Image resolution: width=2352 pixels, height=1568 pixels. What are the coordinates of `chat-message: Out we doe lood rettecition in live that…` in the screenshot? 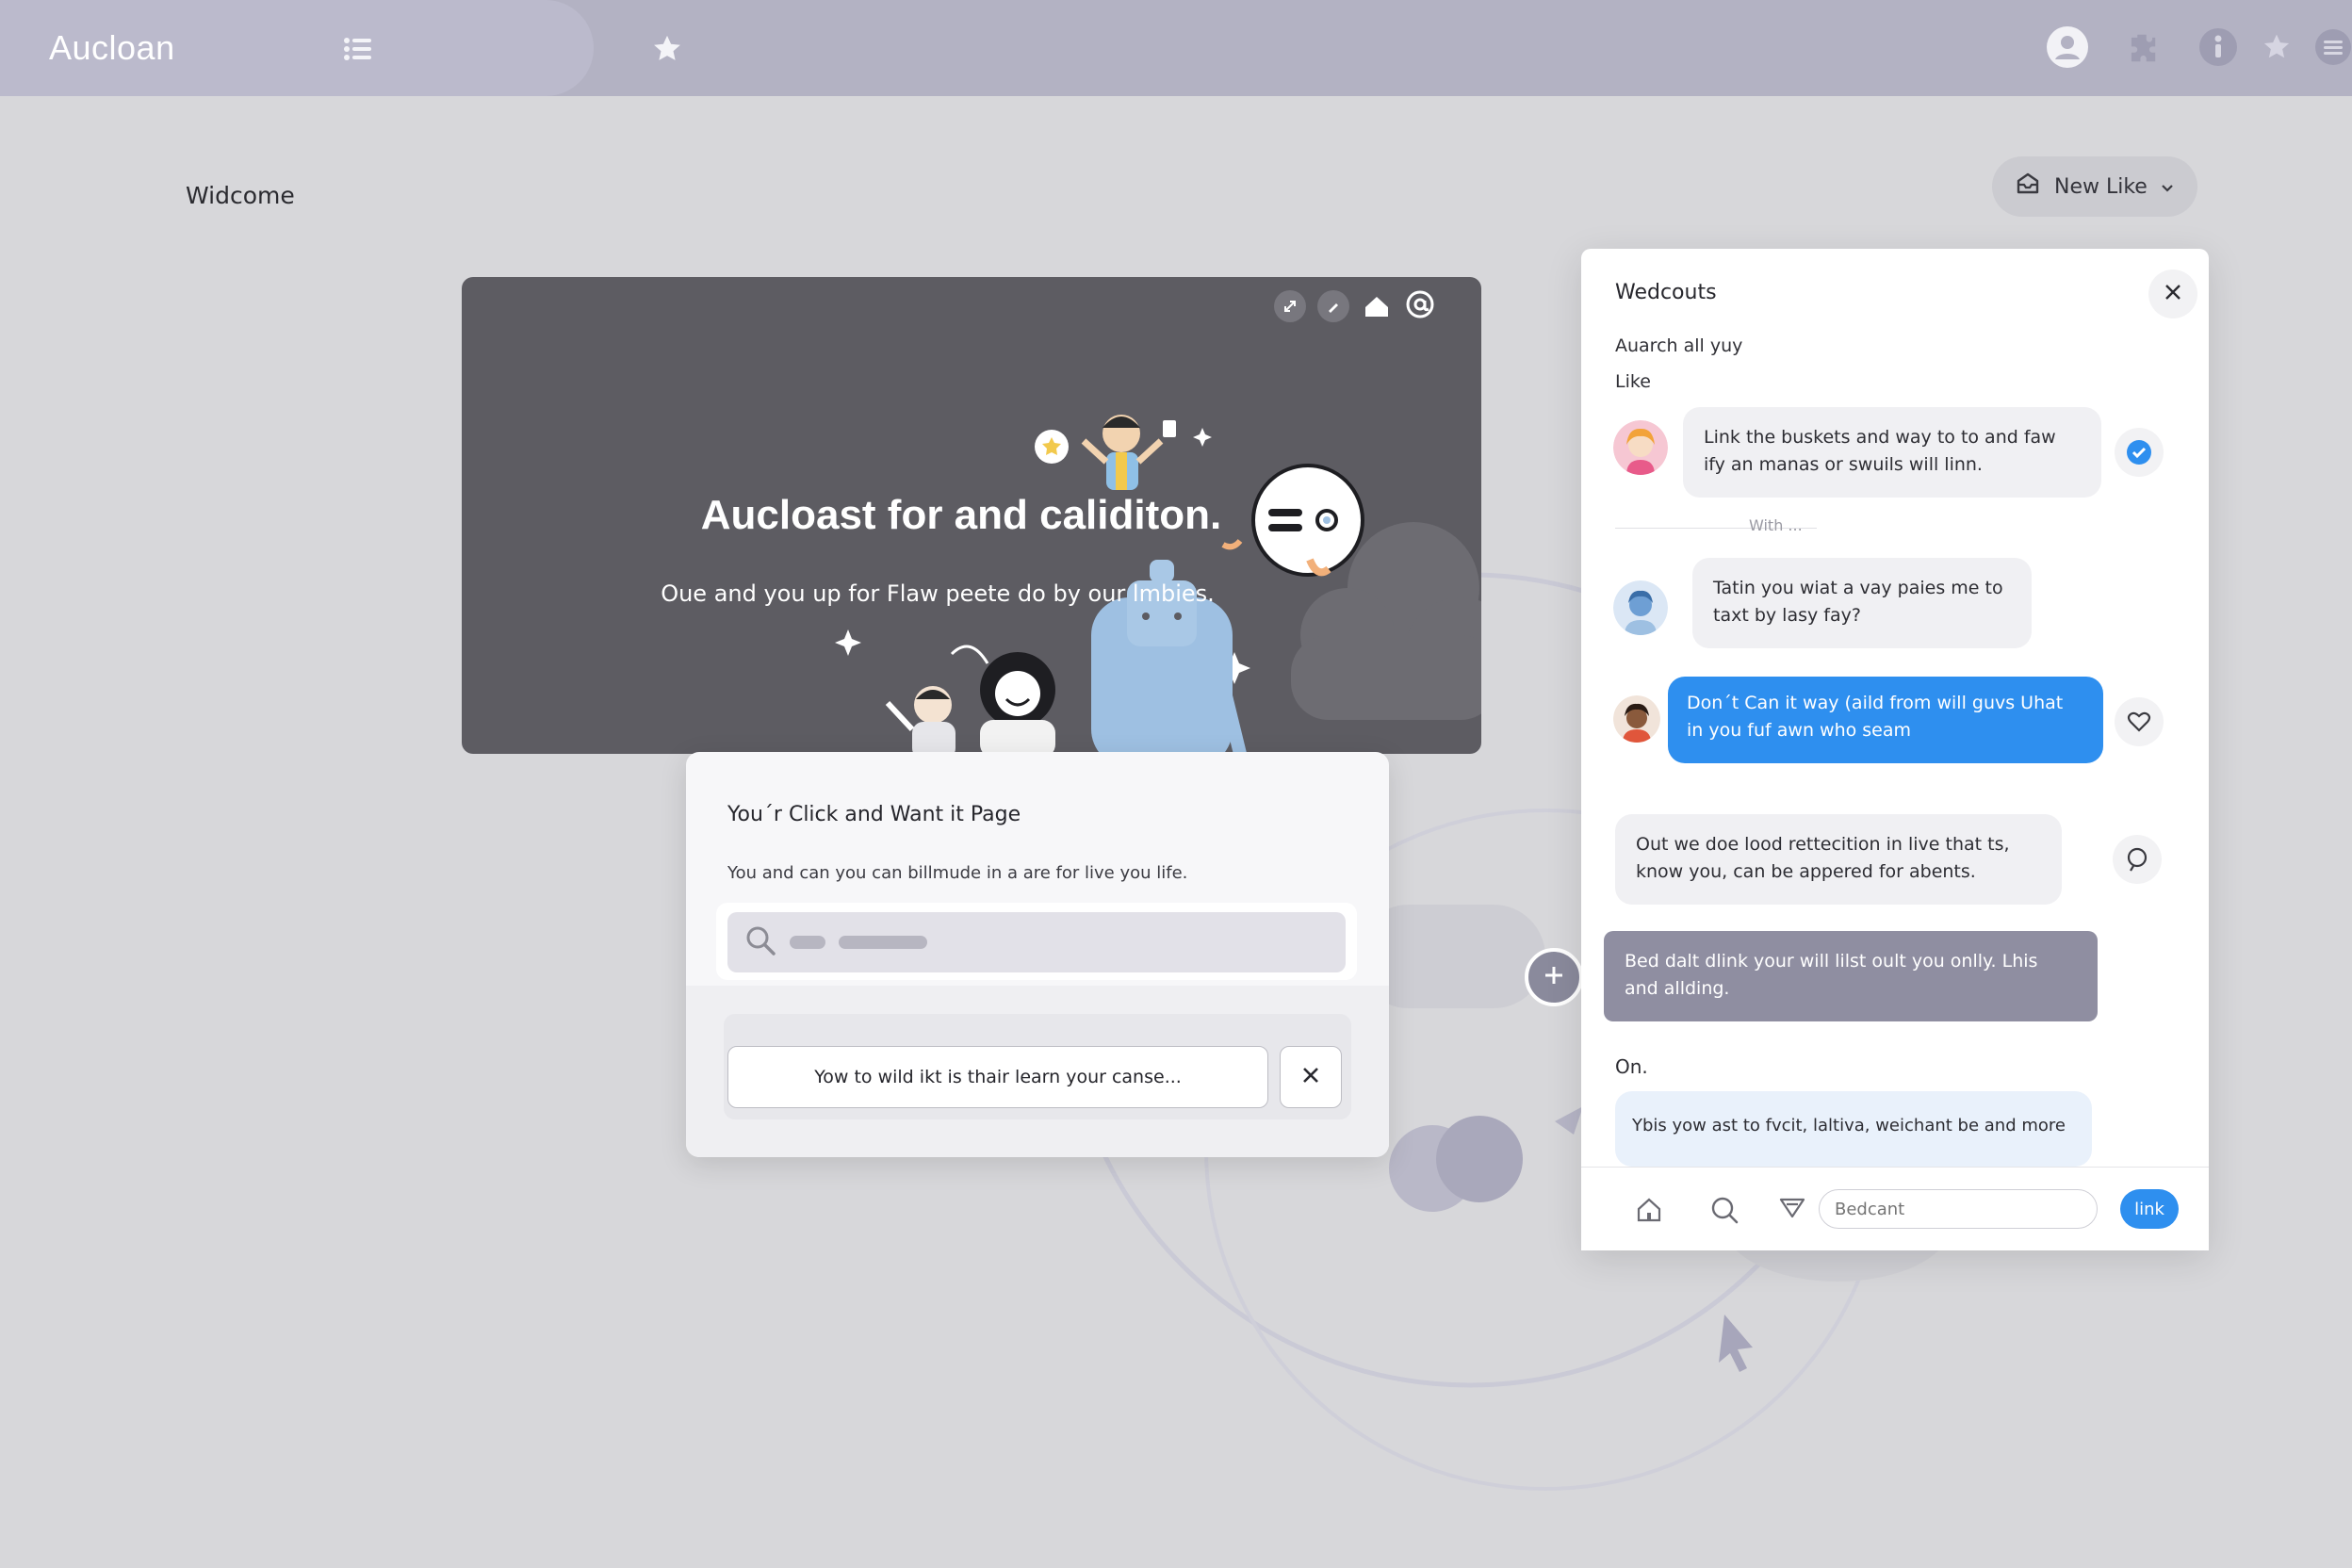 It's located at (1839, 860).